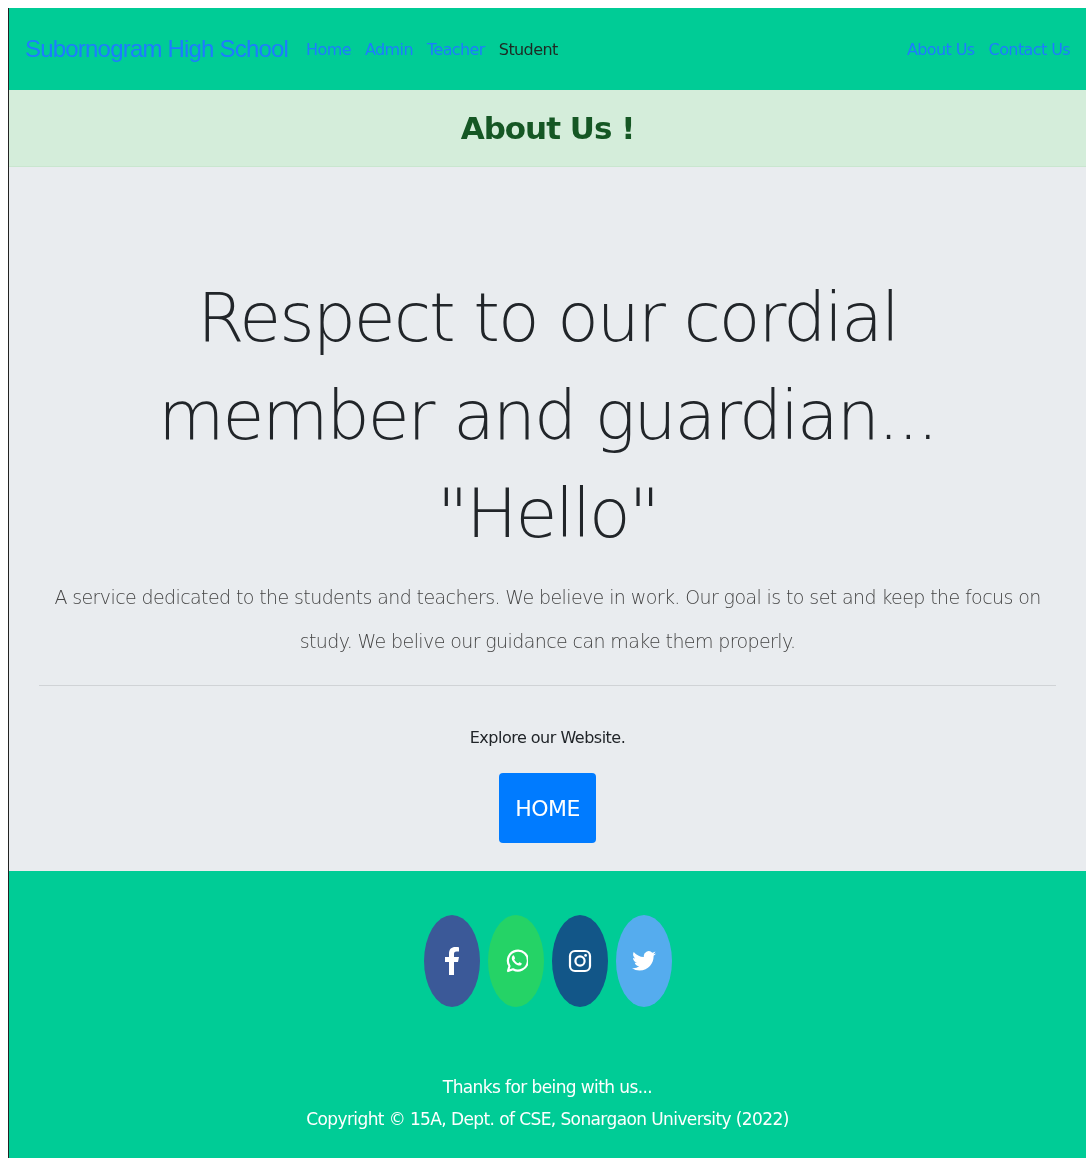  Describe the element at coordinates (547, 737) in the screenshot. I see `explore-text: Explore our Website.` at that location.